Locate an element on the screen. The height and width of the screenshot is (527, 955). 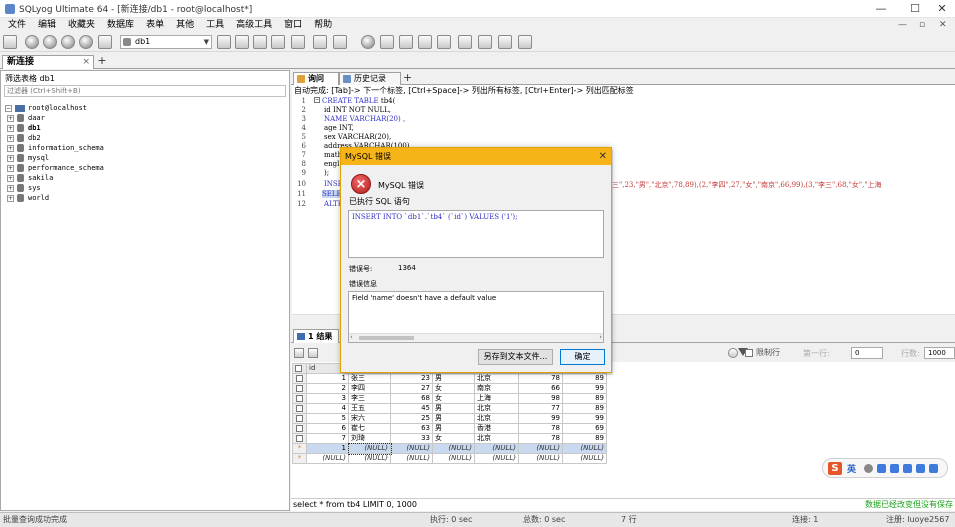
fold-icon: − is located at coordinates (317, 100).